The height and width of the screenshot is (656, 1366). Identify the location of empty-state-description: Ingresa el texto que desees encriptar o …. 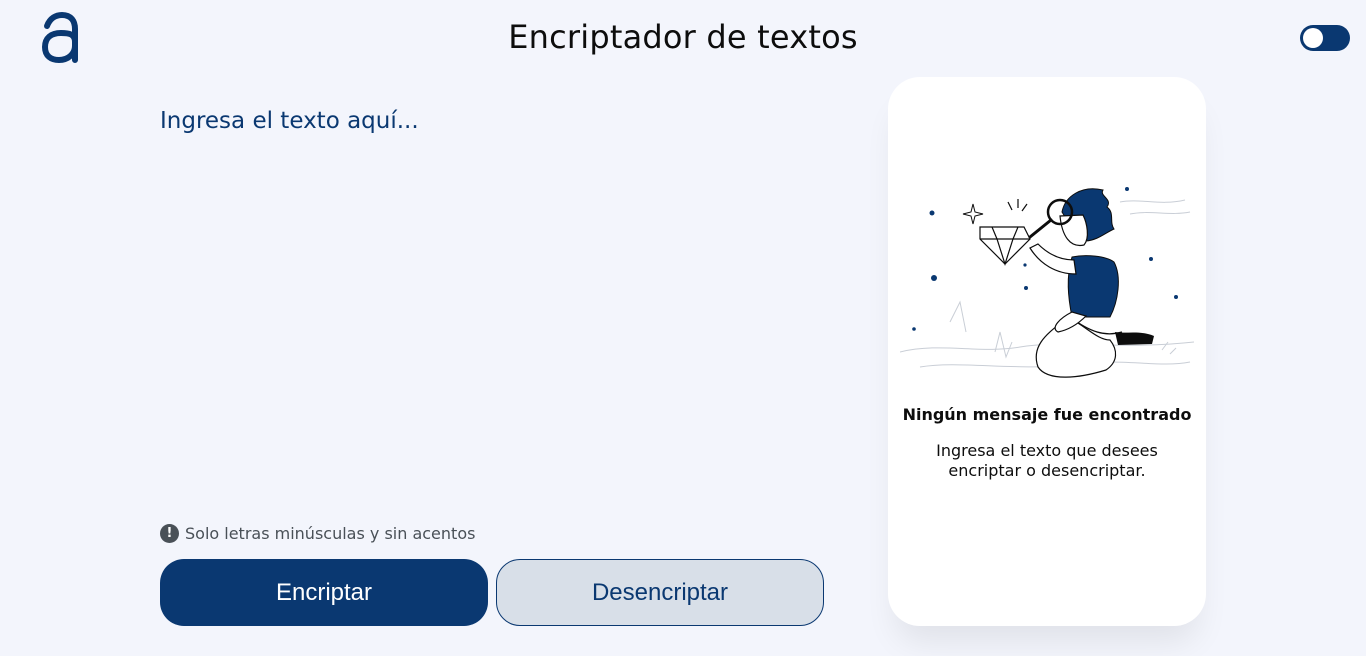
(1047, 460).